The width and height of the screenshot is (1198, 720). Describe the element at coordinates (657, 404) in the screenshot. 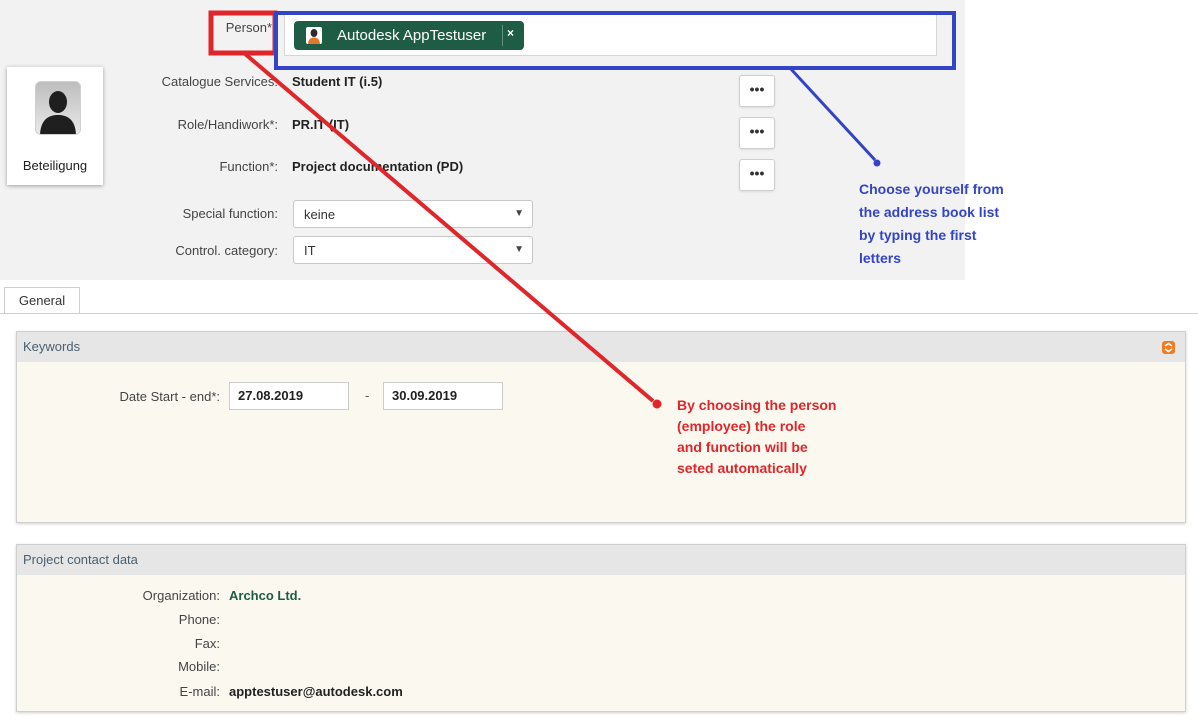

I see `red-arrow-tip` at that location.